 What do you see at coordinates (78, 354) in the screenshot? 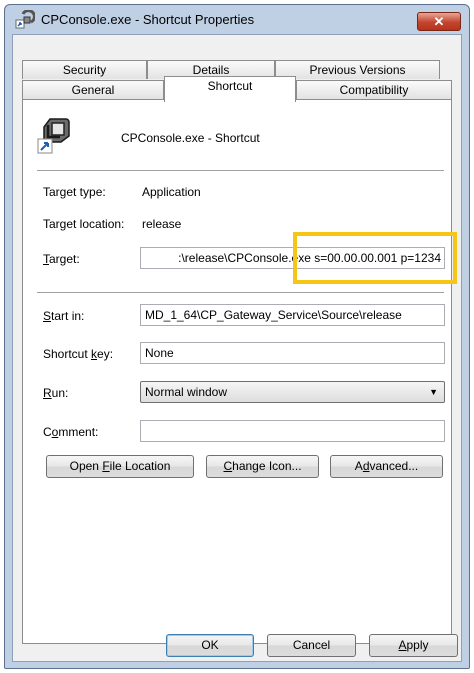
I see `shortcut-key-label: Shortcut key:` at bounding box center [78, 354].